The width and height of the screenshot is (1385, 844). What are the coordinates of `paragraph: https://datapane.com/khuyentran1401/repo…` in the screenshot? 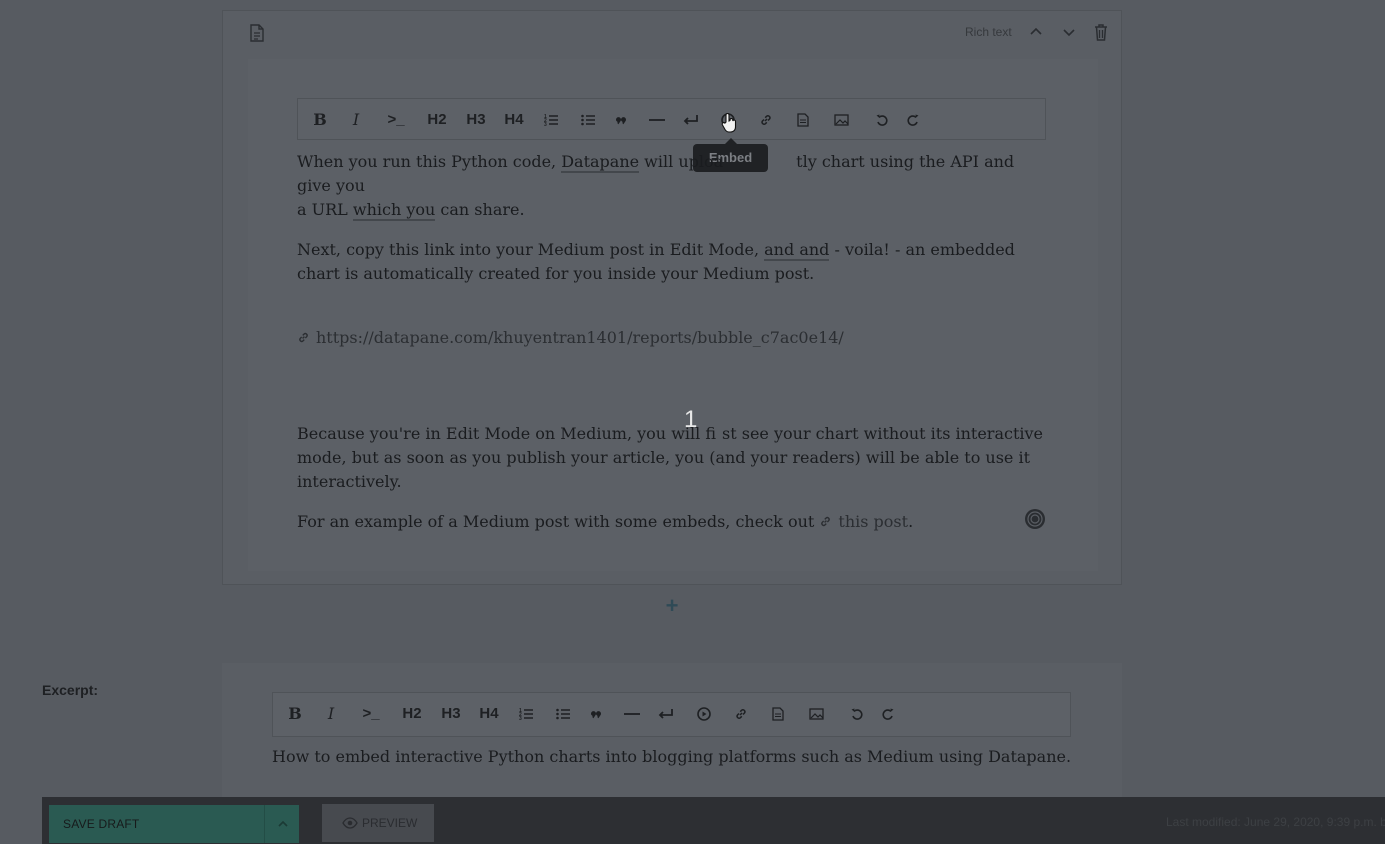 It's located at (672, 338).